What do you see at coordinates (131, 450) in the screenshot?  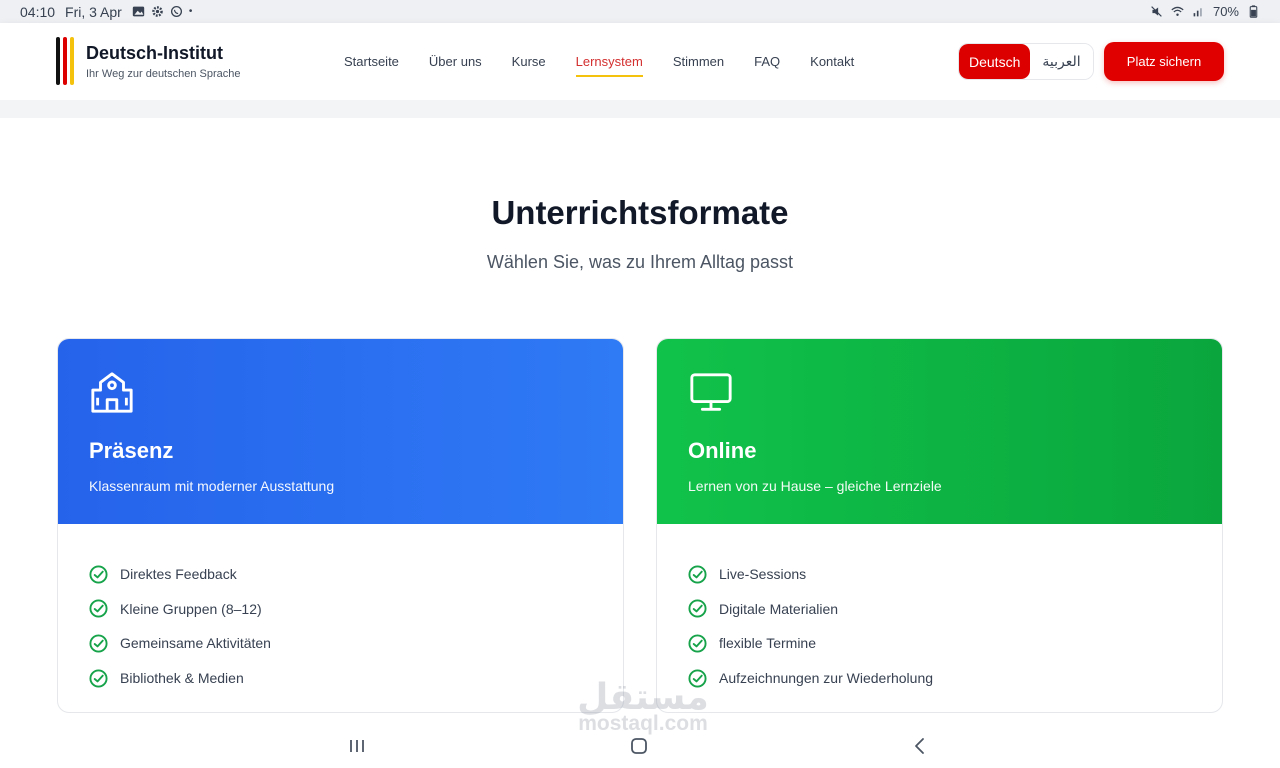 I see `card-title: Präsenz` at bounding box center [131, 450].